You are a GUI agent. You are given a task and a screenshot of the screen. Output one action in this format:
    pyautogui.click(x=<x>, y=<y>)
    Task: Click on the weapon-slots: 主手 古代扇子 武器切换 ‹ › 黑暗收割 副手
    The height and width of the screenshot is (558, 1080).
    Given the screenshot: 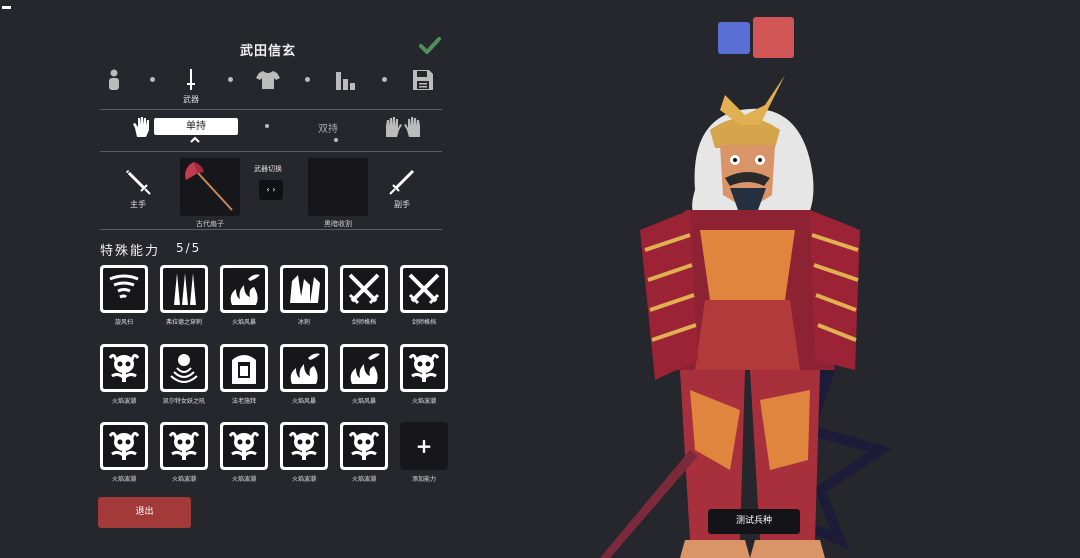 What is the action you would take?
    pyautogui.click(x=271, y=194)
    